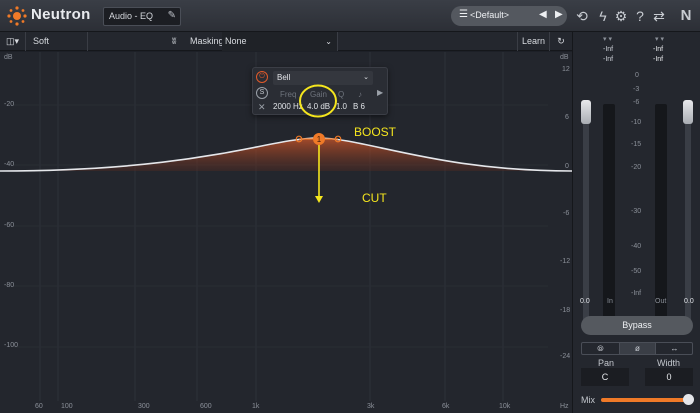  I want to click on meter-scale: -40, so click(636, 246).